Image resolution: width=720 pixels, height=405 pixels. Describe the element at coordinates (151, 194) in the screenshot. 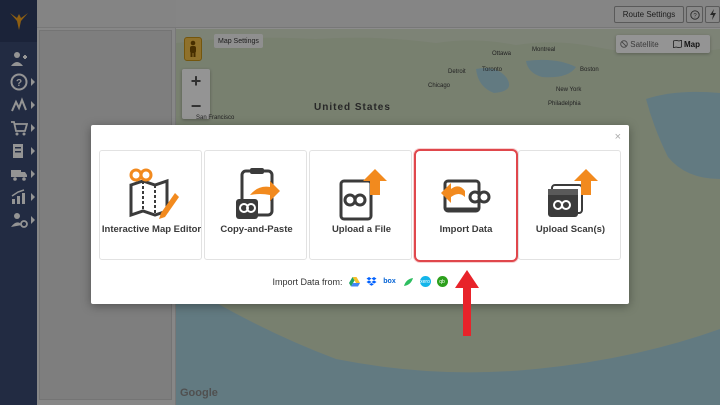

I see `map-editor-icon` at that location.